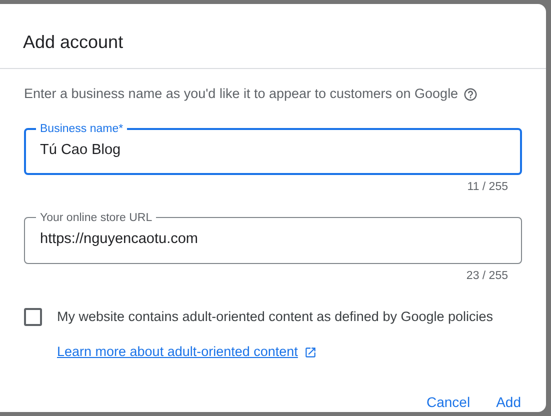 This screenshot has width=551, height=416. I want to click on field-value: https://nguyencaotu.com, so click(119, 239).